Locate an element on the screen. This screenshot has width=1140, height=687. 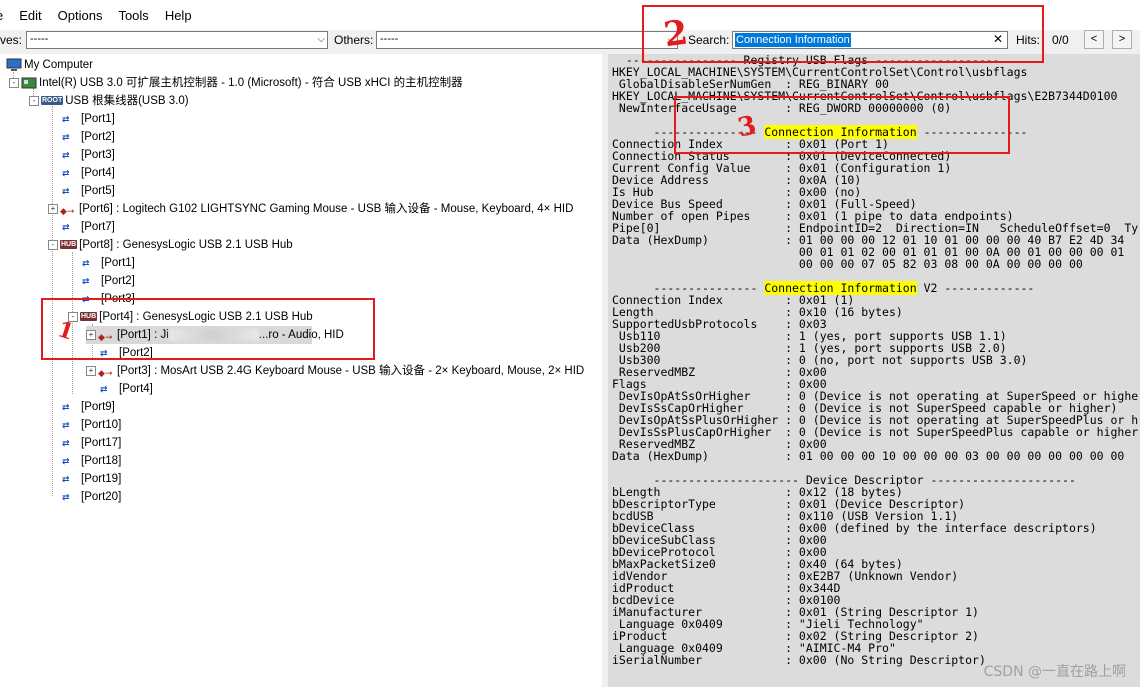
menu-item-edit: Edit is located at coordinates (30, 15).